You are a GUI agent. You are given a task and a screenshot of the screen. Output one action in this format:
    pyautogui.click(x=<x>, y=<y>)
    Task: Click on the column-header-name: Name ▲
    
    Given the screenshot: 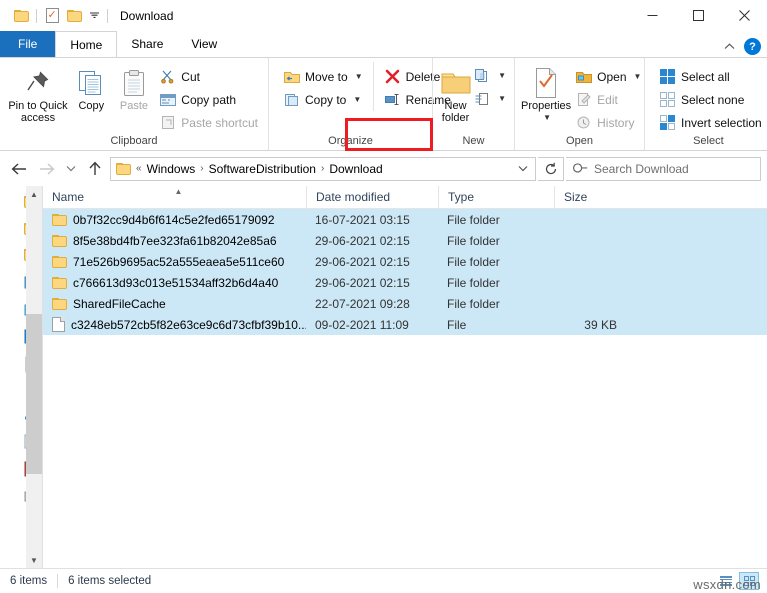 What is the action you would take?
    pyautogui.click(x=174, y=197)
    